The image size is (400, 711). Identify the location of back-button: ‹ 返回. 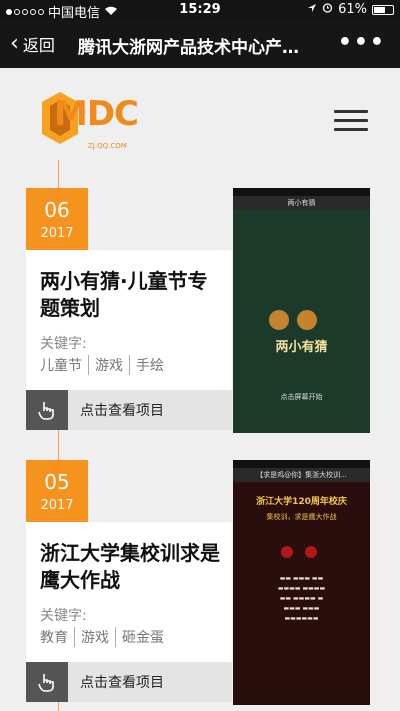
(32, 44).